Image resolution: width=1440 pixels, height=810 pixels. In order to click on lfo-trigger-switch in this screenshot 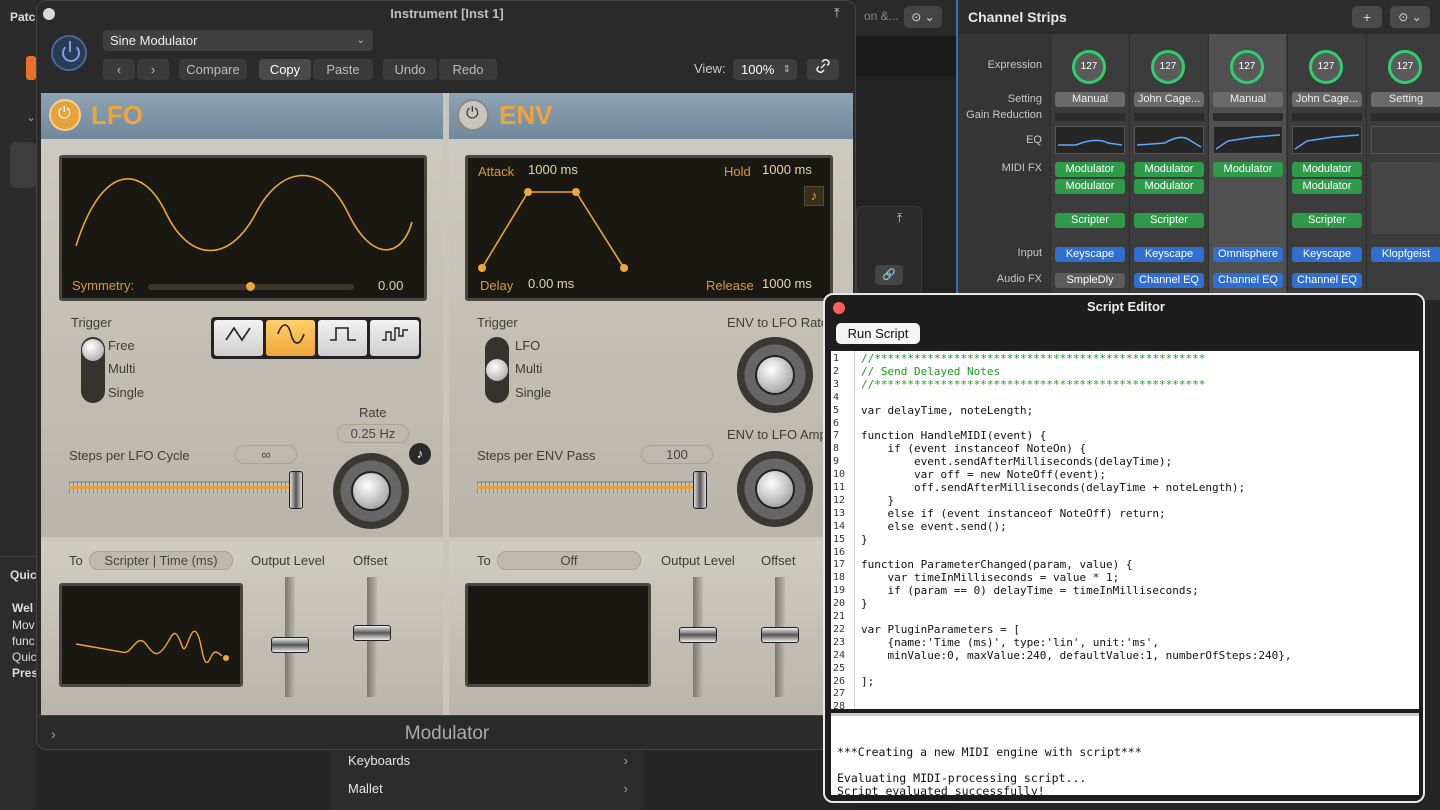, I will do `click(93, 370)`.